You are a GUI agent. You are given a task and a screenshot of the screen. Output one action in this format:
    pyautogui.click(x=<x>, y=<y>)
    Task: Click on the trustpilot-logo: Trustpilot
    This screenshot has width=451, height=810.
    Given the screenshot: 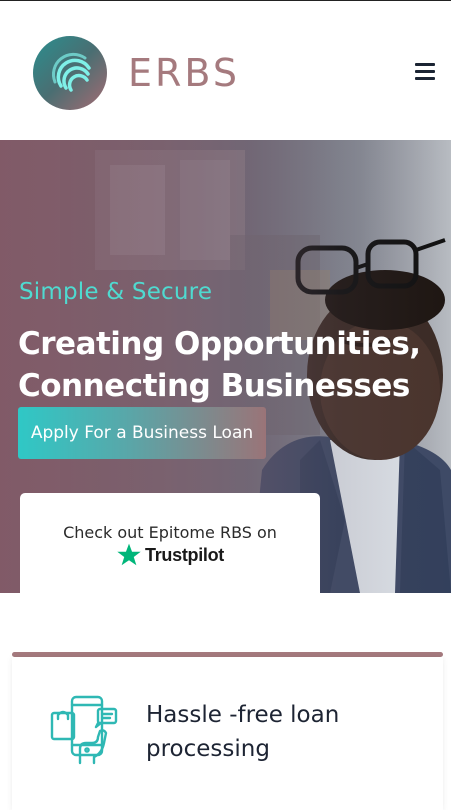 What is the action you would take?
    pyautogui.click(x=170, y=555)
    